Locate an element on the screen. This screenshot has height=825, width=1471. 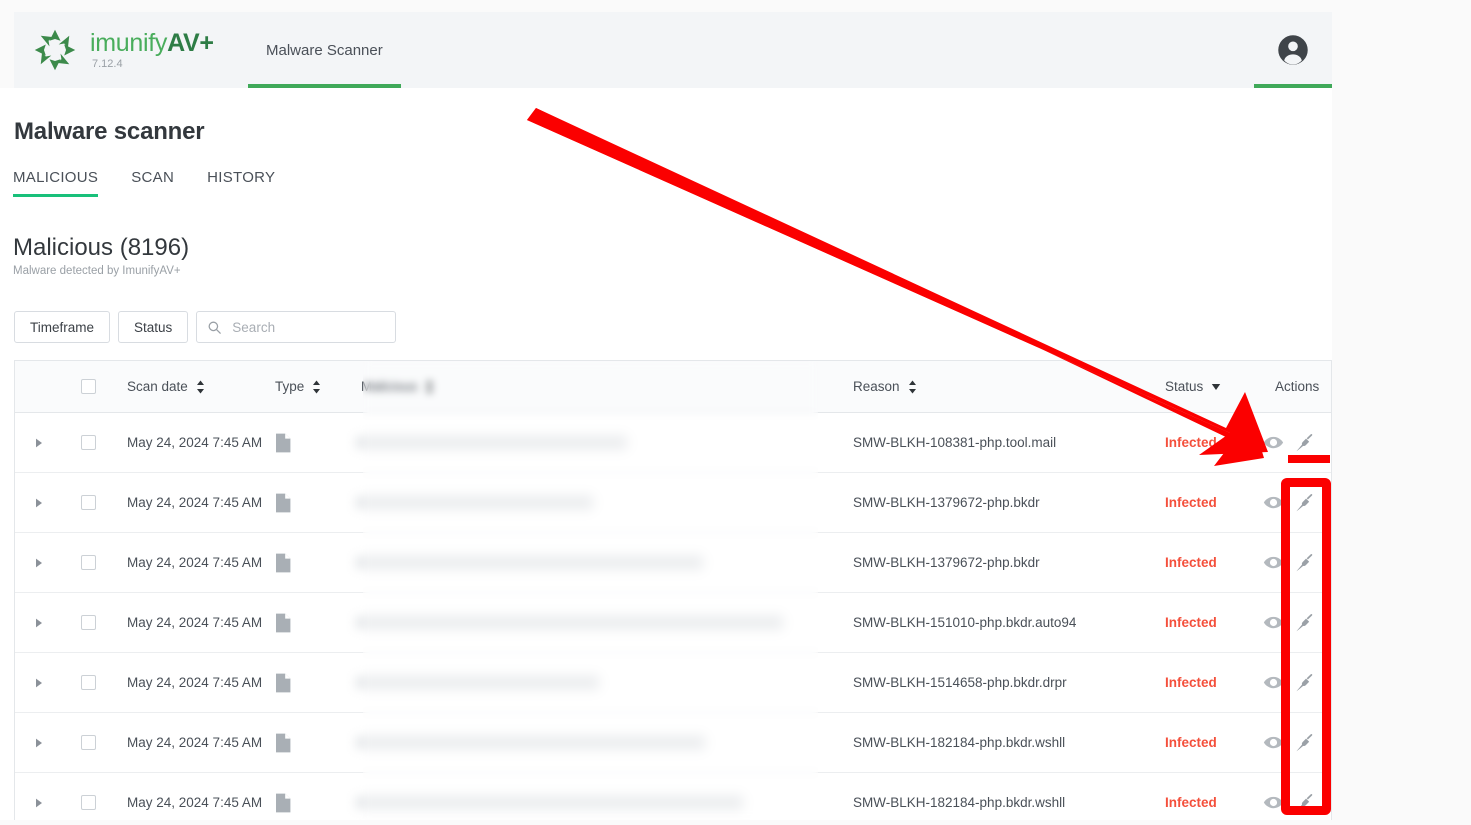
brand-version: 7.12.4 is located at coordinates (107, 63).